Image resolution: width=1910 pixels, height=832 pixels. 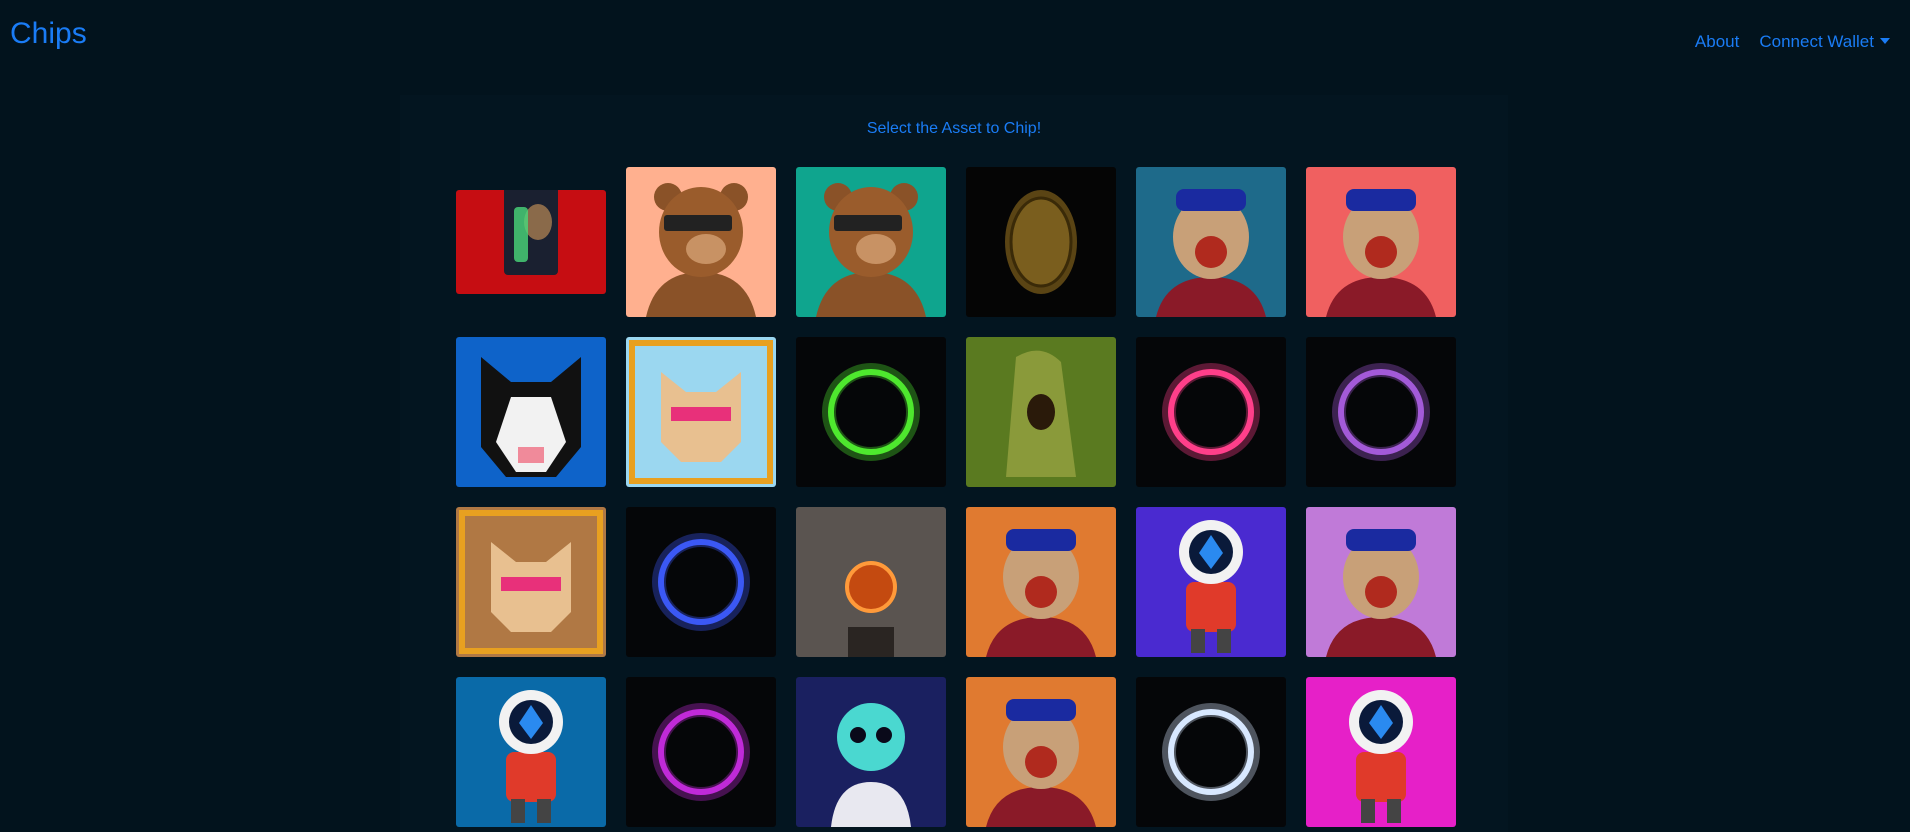 I want to click on asset-tile-astronaut-magenta, so click(x=1381, y=752).